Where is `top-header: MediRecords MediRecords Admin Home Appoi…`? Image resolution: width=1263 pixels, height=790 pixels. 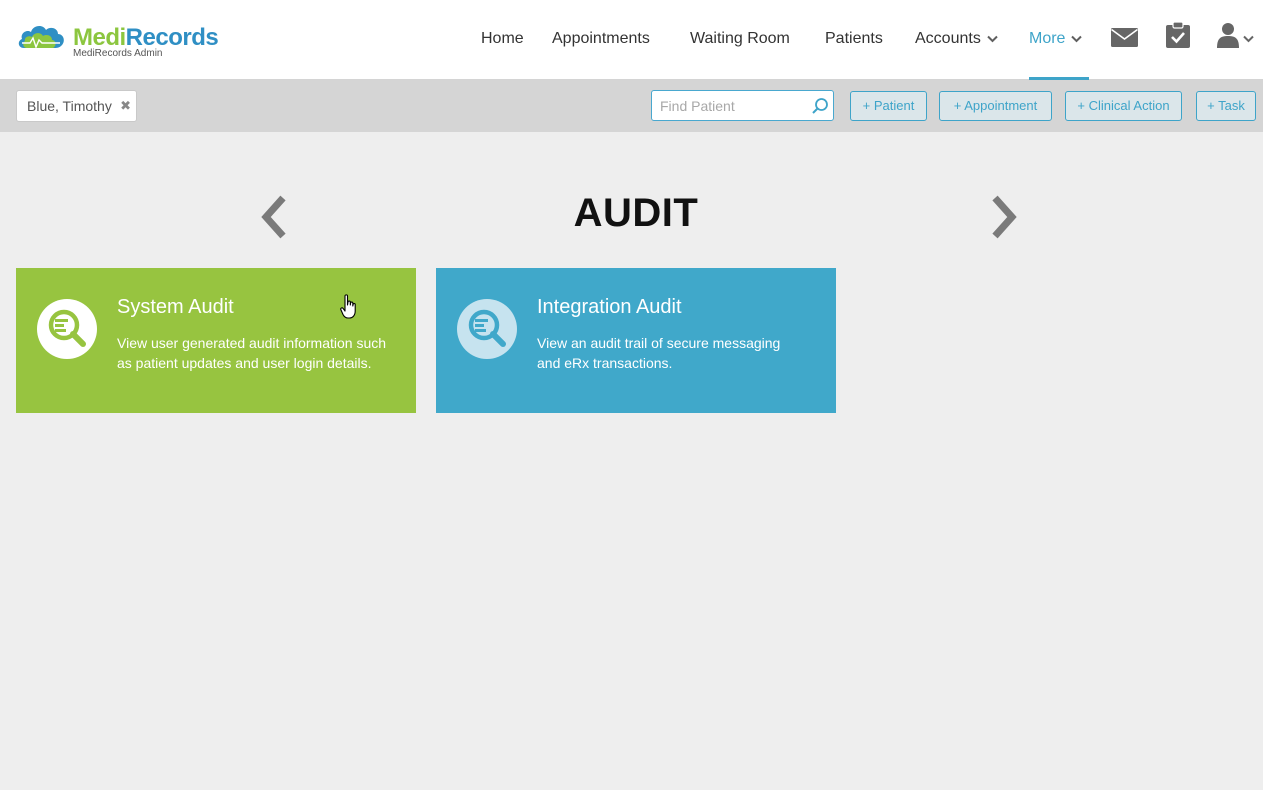
top-header: MediRecords MediRecords Admin Home Appoi… is located at coordinates (631, 40).